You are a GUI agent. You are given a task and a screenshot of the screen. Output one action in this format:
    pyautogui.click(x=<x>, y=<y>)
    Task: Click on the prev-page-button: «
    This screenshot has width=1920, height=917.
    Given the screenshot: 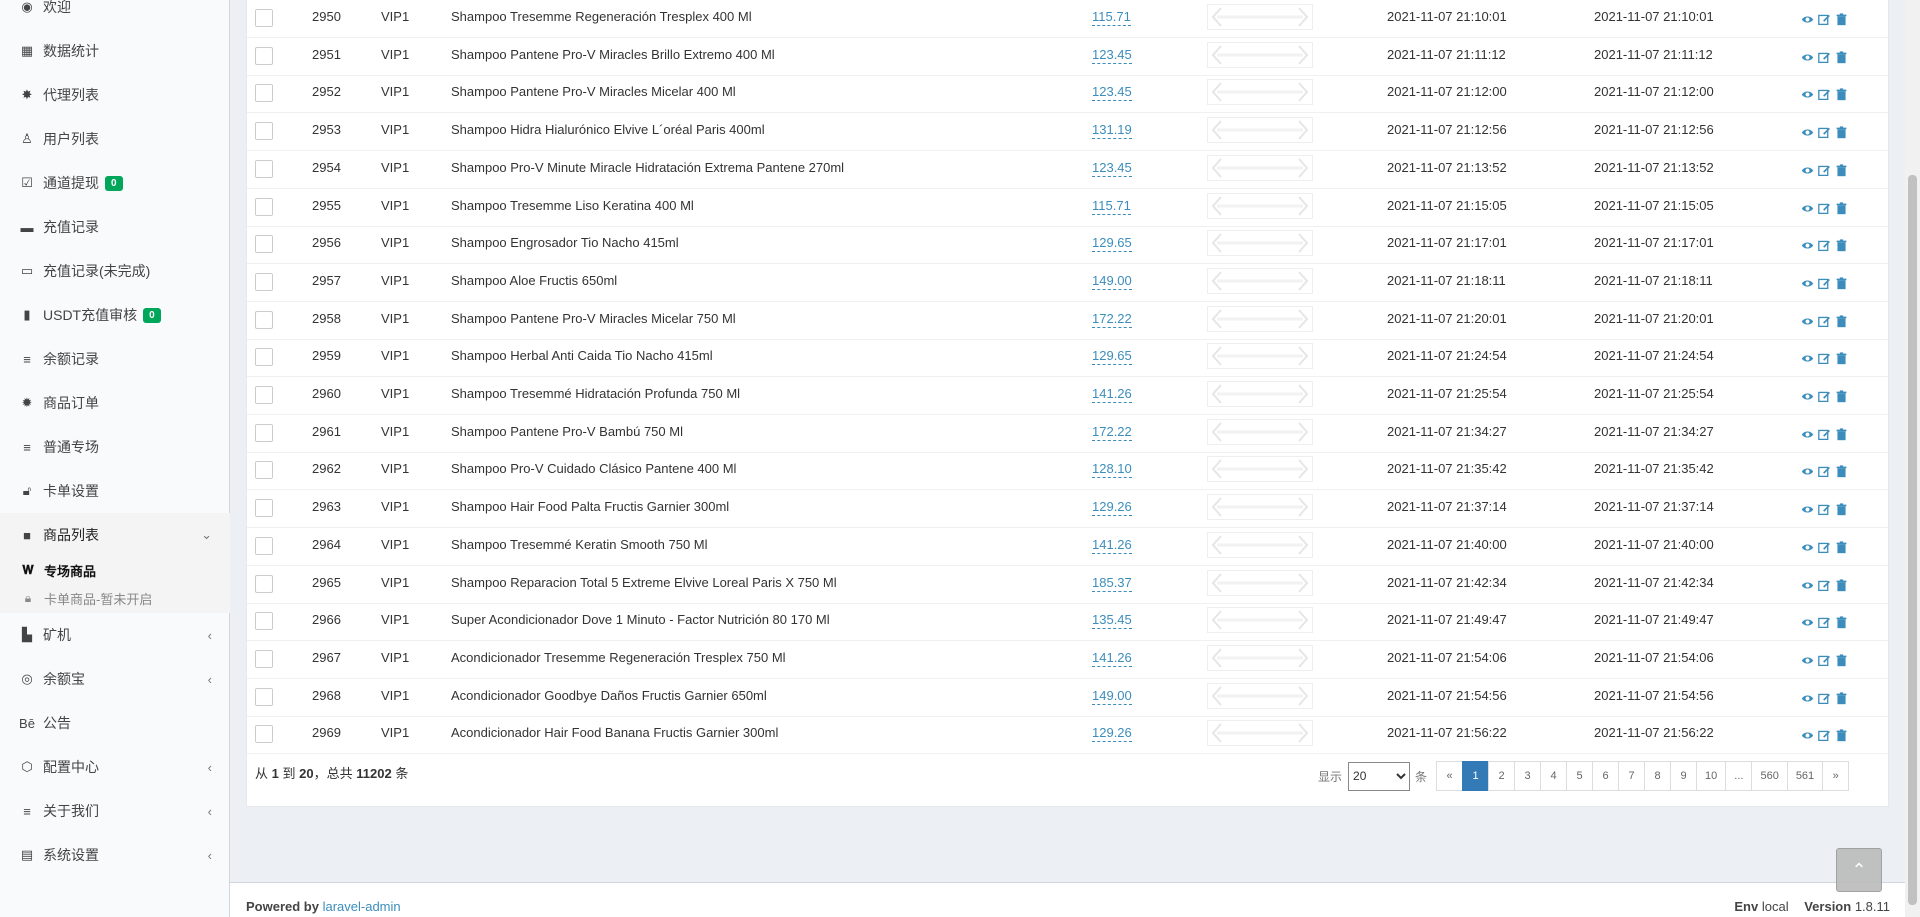 What is the action you would take?
    pyautogui.click(x=1450, y=776)
    